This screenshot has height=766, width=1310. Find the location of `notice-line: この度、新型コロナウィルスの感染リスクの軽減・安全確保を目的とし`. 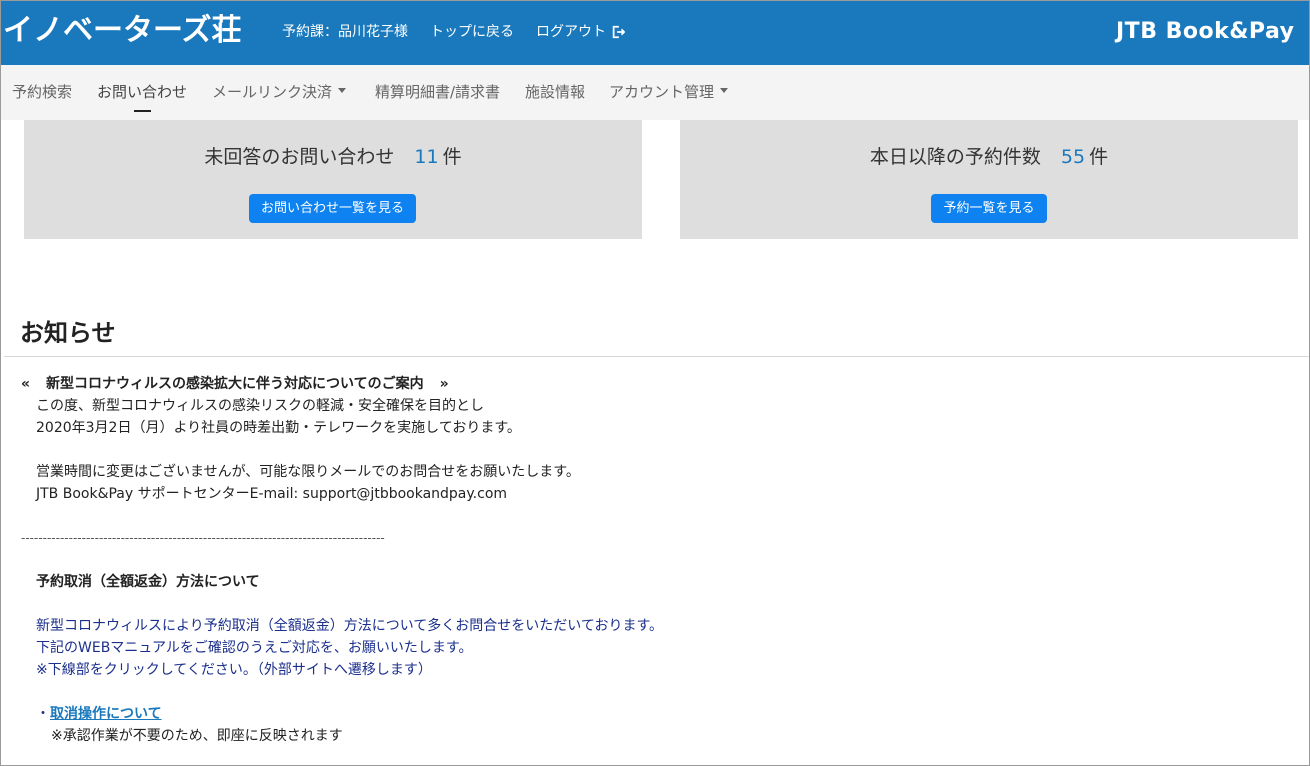

notice-line: この度、新型コロナウィルスの感染リスクの軽減・安全確保を目的とし is located at coordinates (260, 406).